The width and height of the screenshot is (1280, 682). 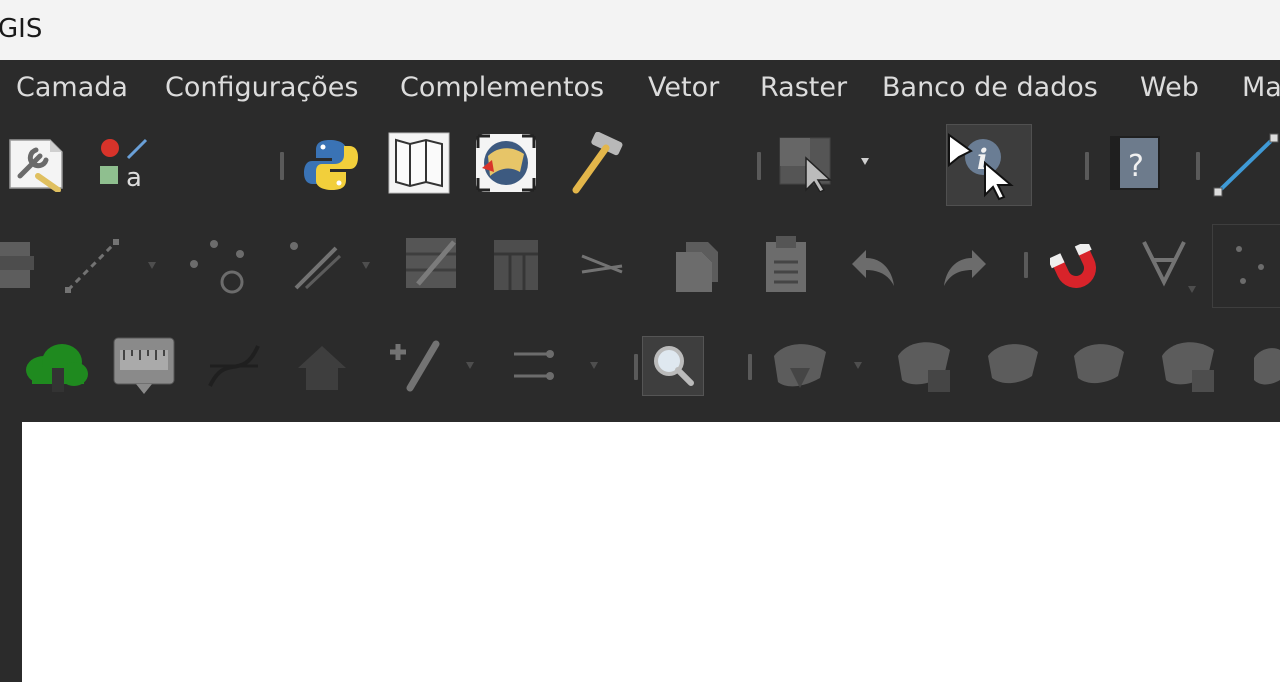 I want to click on menu-raster: Raster, so click(x=803, y=87).